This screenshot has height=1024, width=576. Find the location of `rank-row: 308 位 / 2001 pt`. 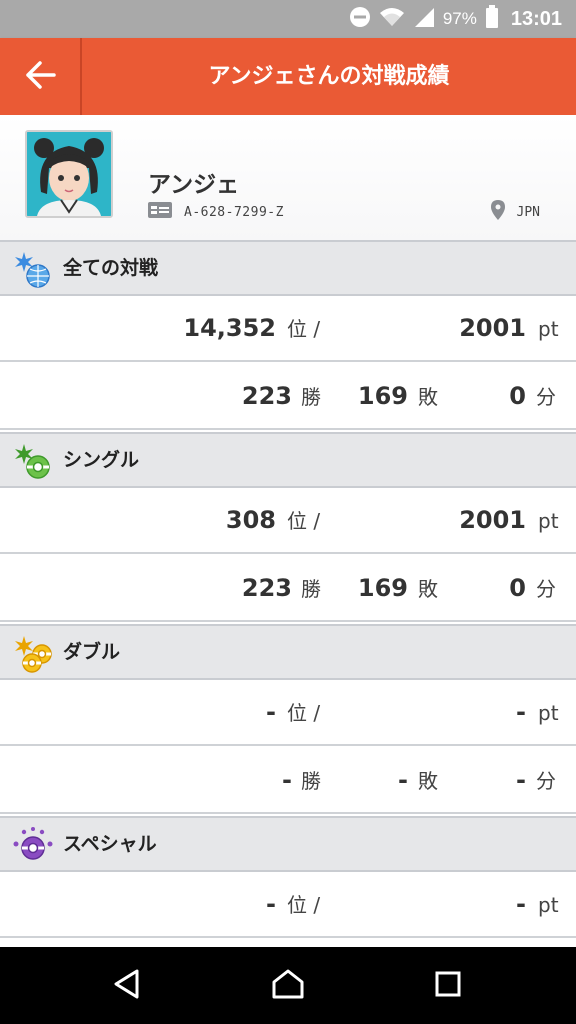

rank-row: 308 位 / 2001 pt is located at coordinates (288, 521).